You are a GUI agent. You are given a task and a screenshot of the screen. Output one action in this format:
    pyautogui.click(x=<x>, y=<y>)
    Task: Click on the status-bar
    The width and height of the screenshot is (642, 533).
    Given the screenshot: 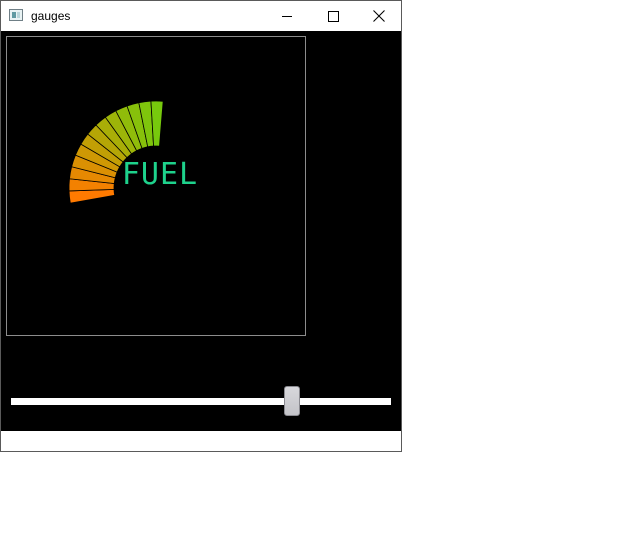 What is the action you would take?
    pyautogui.click(x=201, y=441)
    